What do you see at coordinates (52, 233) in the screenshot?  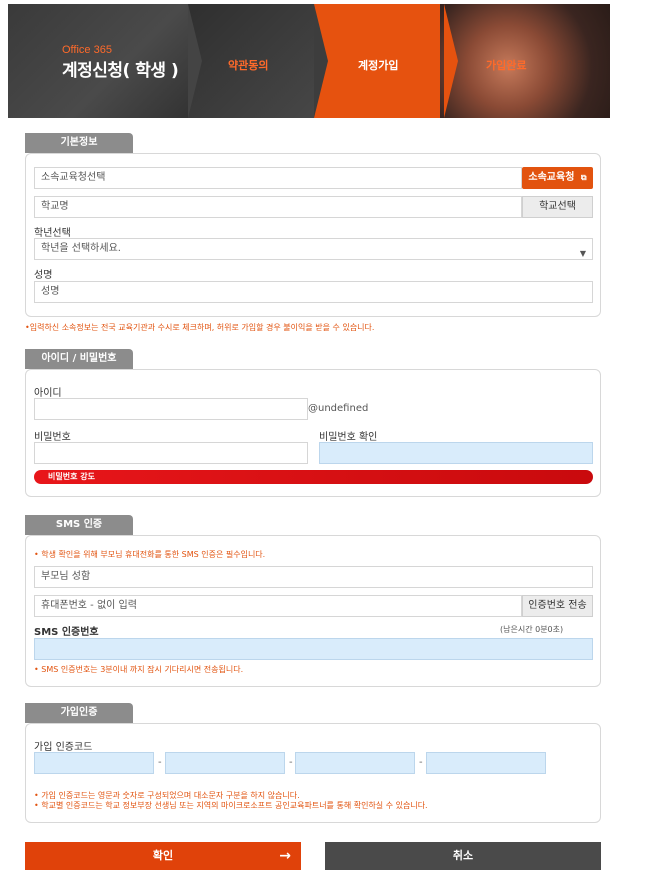 I see `grade-label: 학년선택` at bounding box center [52, 233].